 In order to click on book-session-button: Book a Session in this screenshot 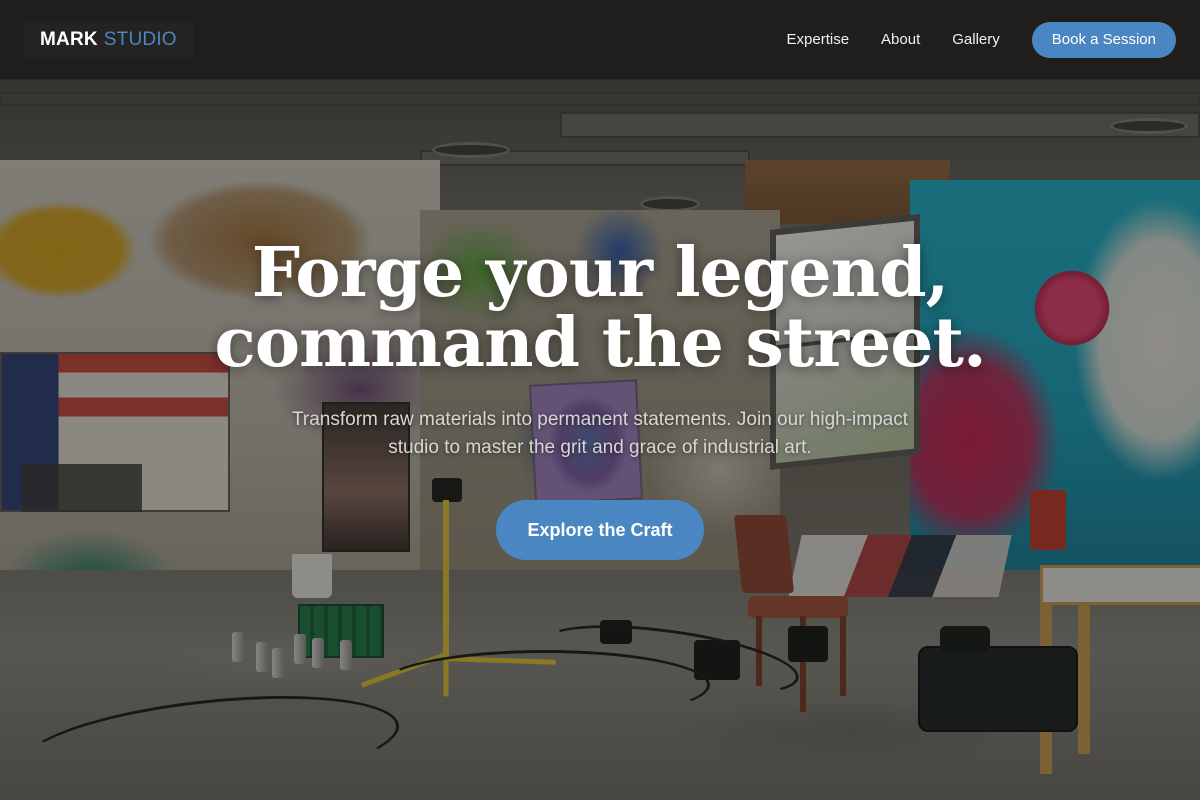, I will do `click(1103, 39)`.